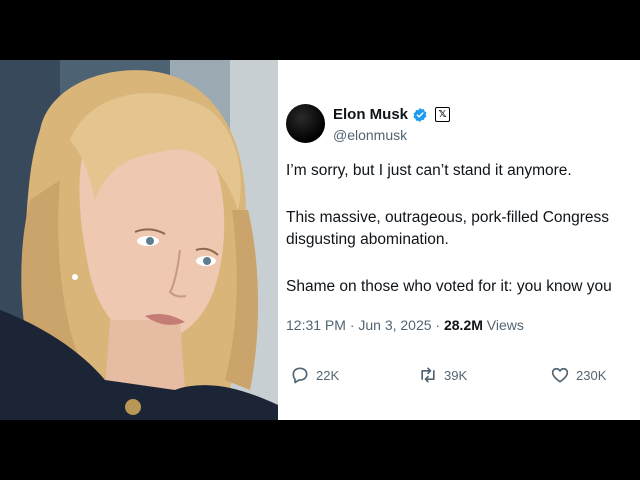 Image resolution: width=640 pixels, height=480 pixels. I want to click on repost-icon, so click(428, 375).